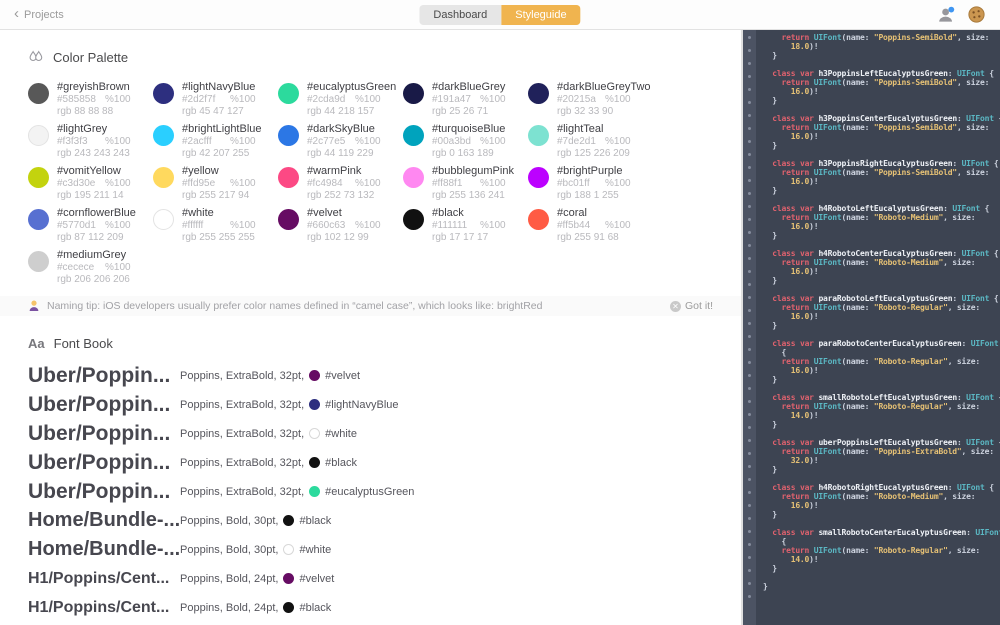 The height and width of the screenshot is (625, 1000). Describe the element at coordinates (804, 46) in the screenshot. I see `code-line: 18.0)!` at that location.